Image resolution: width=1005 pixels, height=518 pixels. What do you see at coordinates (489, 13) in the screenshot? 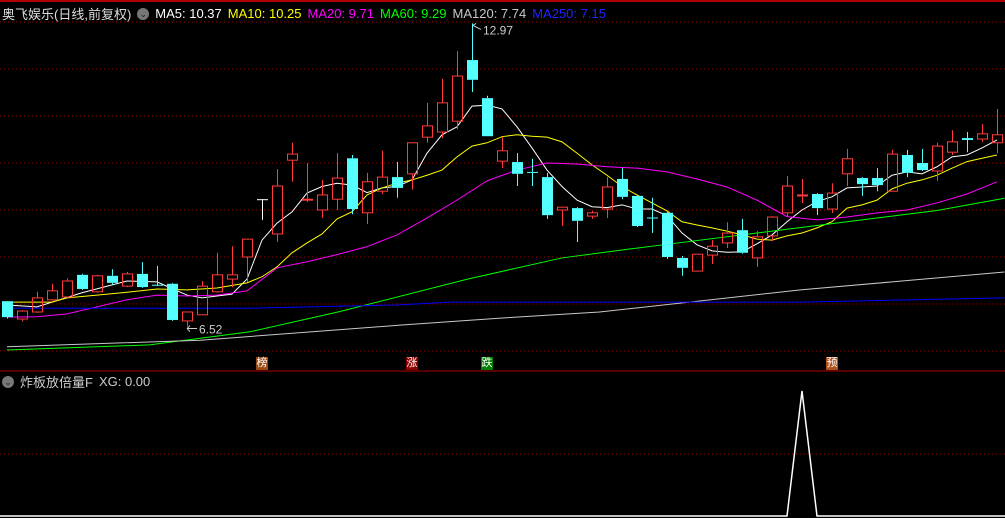
I see `ma120-value: MA120: 7.74` at bounding box center [489, 13].